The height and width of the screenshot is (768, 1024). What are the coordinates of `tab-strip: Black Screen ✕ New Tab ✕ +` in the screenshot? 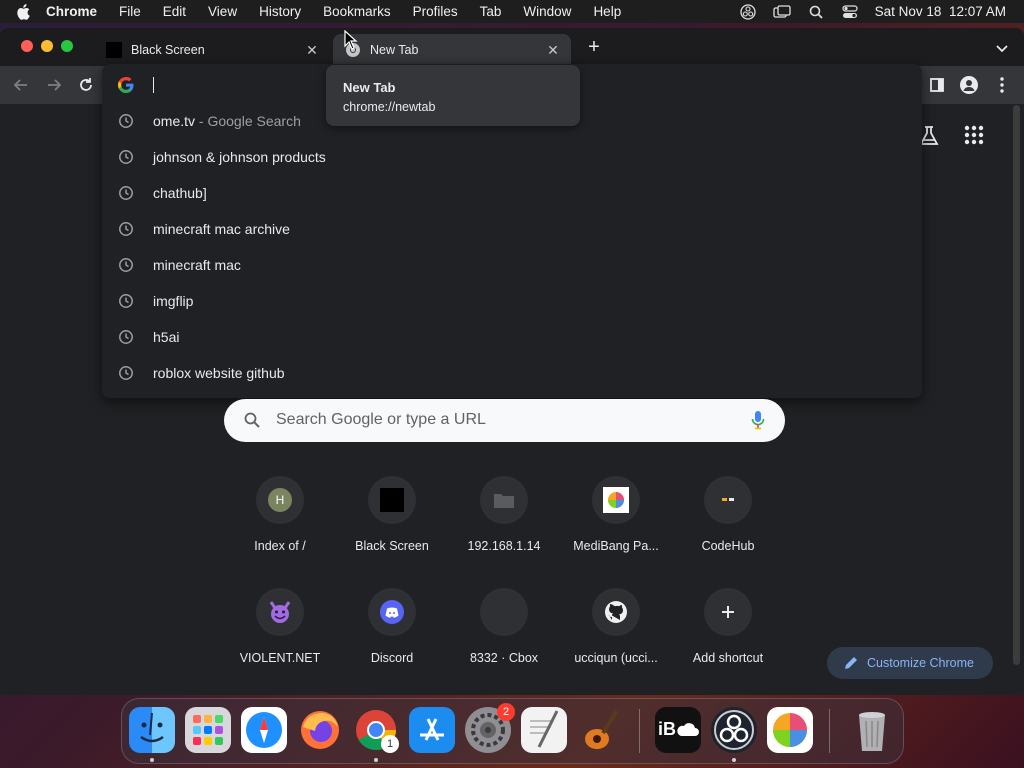 It's located at (512, 47).